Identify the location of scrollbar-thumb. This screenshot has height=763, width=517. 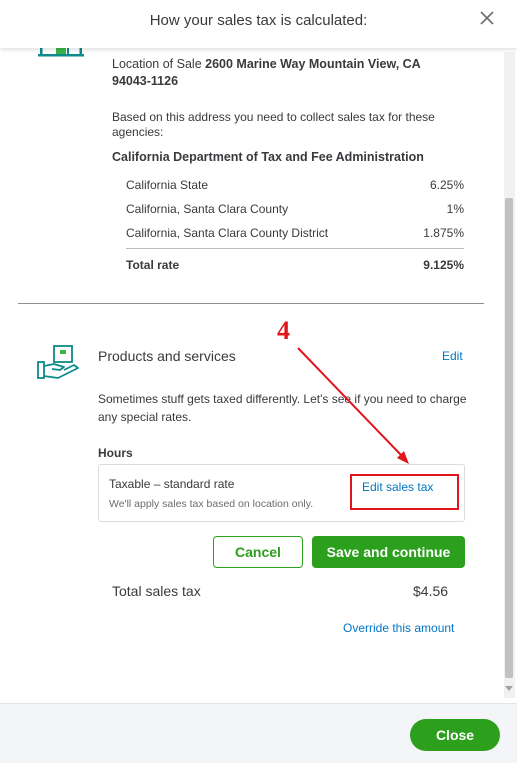
(509, 438).